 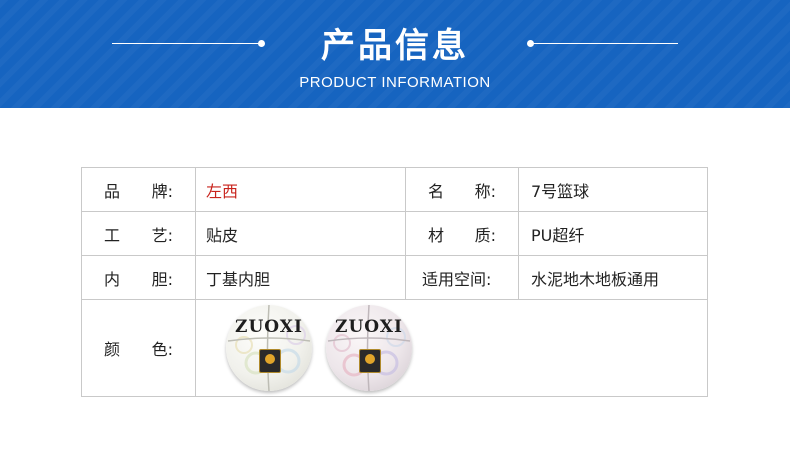 What do you see at coordinates (162, 349) in the screenshot?
I see `color-label-char: 色:` at bounding box center [162, 349].